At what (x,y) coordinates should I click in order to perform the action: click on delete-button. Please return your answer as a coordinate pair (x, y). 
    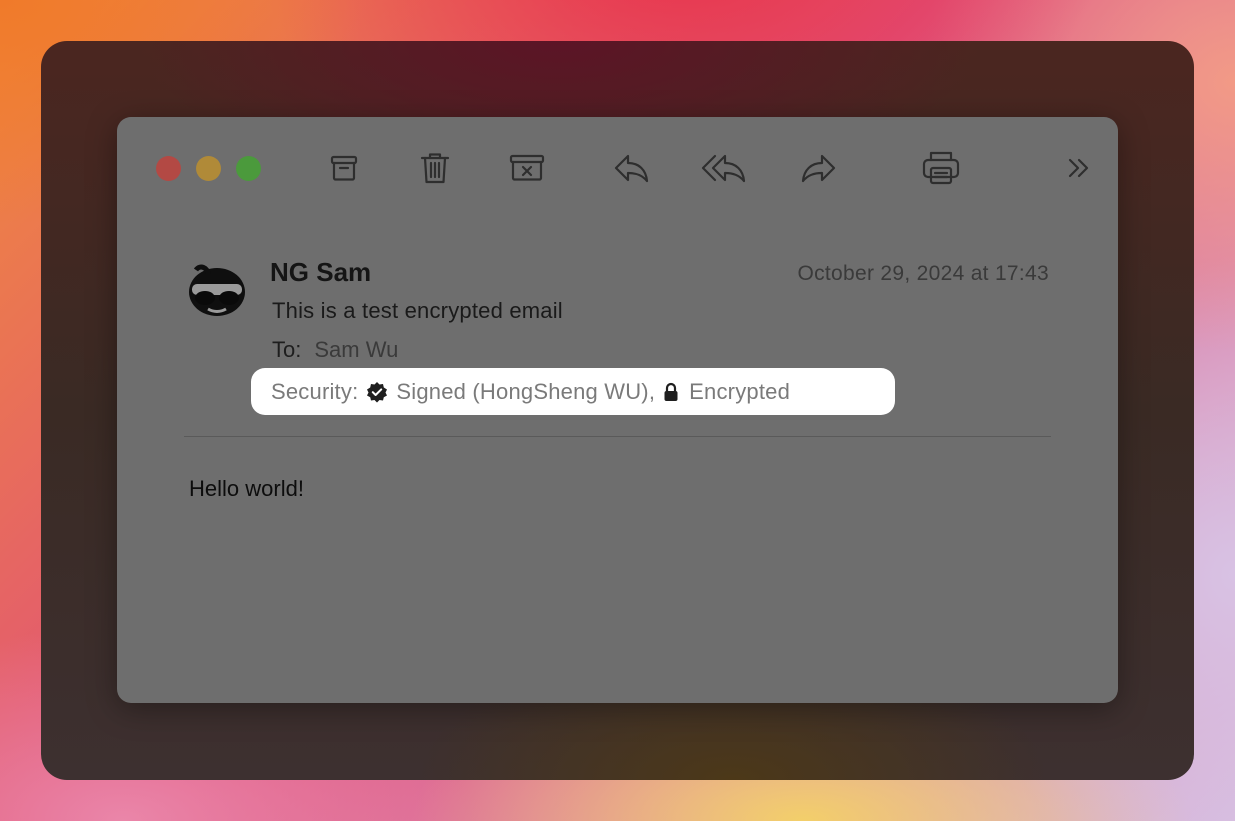
    Looking at the image, I should click on (435, 168).